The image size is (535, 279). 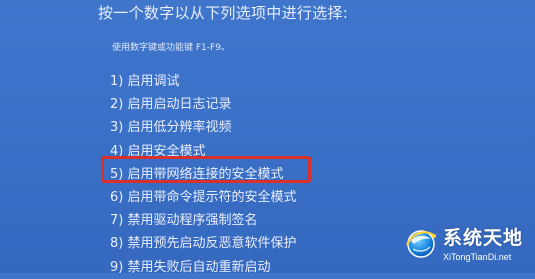 I want to click on option-disable-driver-signature-enforcement: 7) 禁用驱动程序强制签名, so click(x=203, y=220).